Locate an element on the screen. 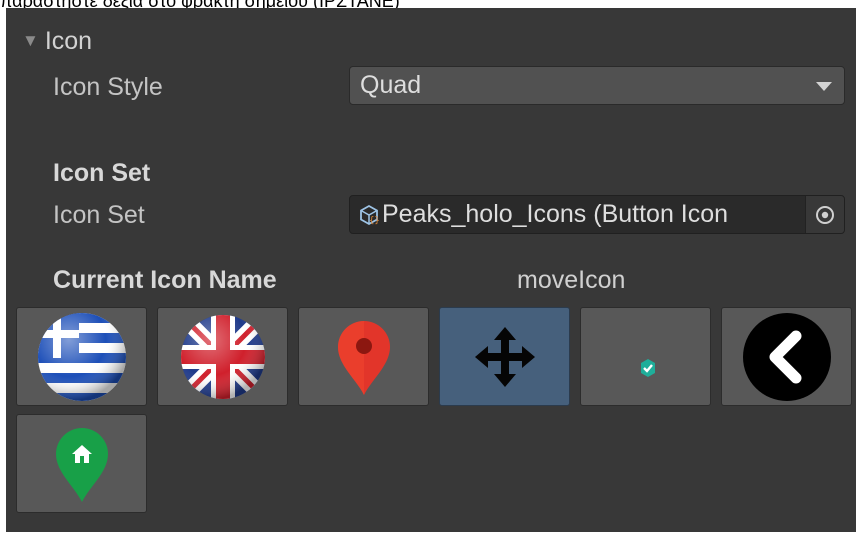  tile-move is located at coordinates (504, 356).